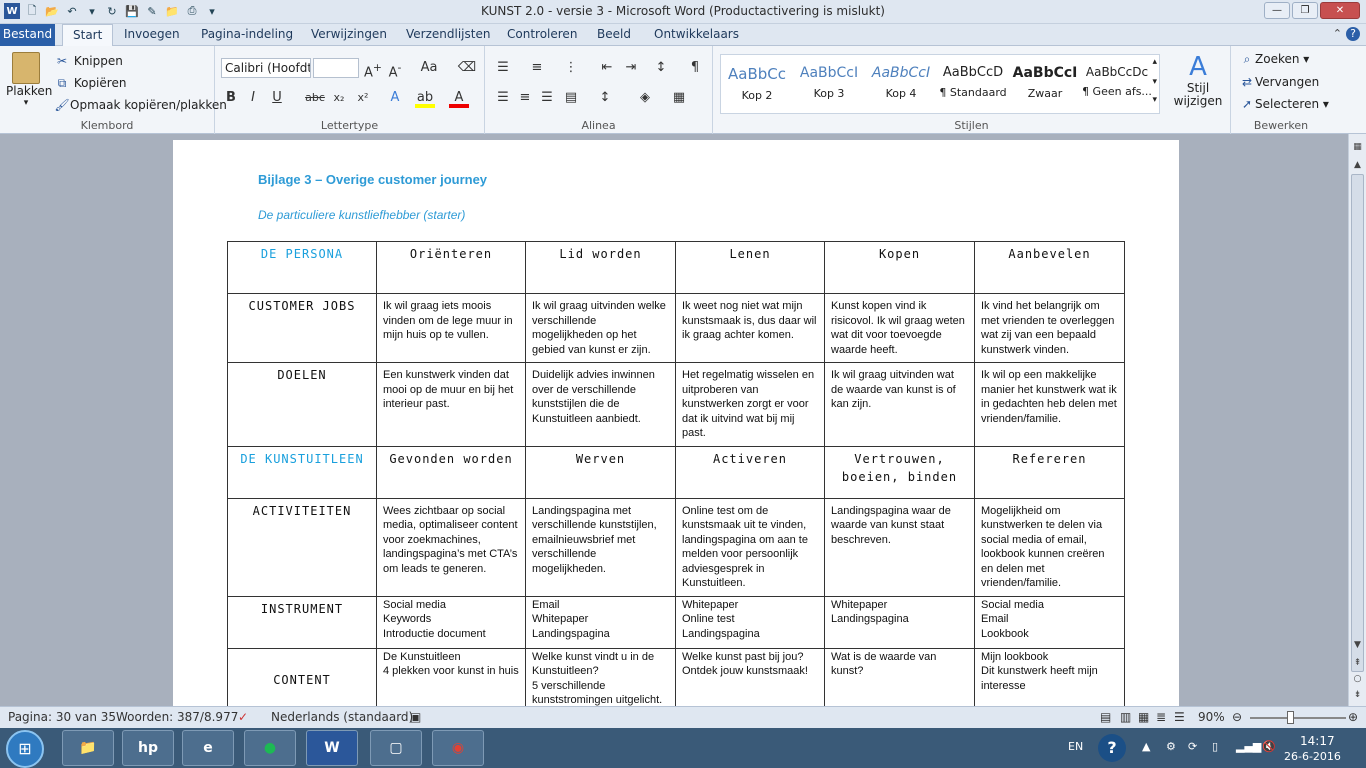 This screenshot has height=768, width=1366. Describe the element at coordinates (537, 68) in the screenshot. I see `numbering-icon: ≡` at that location.